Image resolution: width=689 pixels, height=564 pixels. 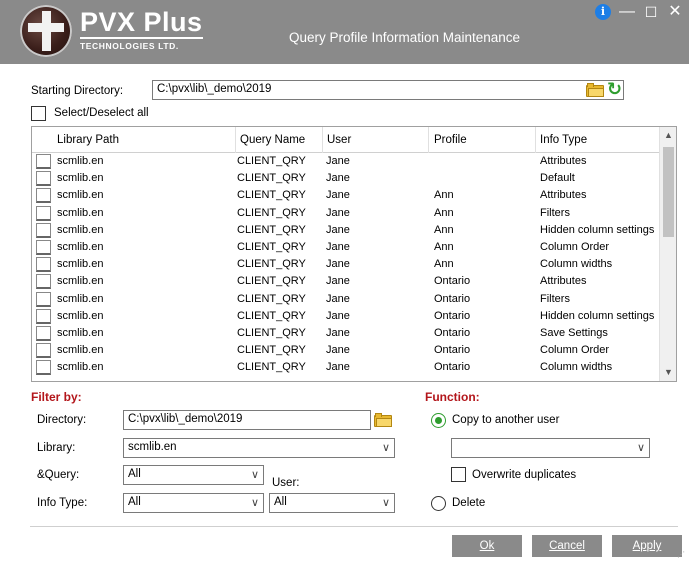 What do you see at coordinates (627, 12) in the screenshot?
I see `minimize-button: —` at bounding box center [627, 12].